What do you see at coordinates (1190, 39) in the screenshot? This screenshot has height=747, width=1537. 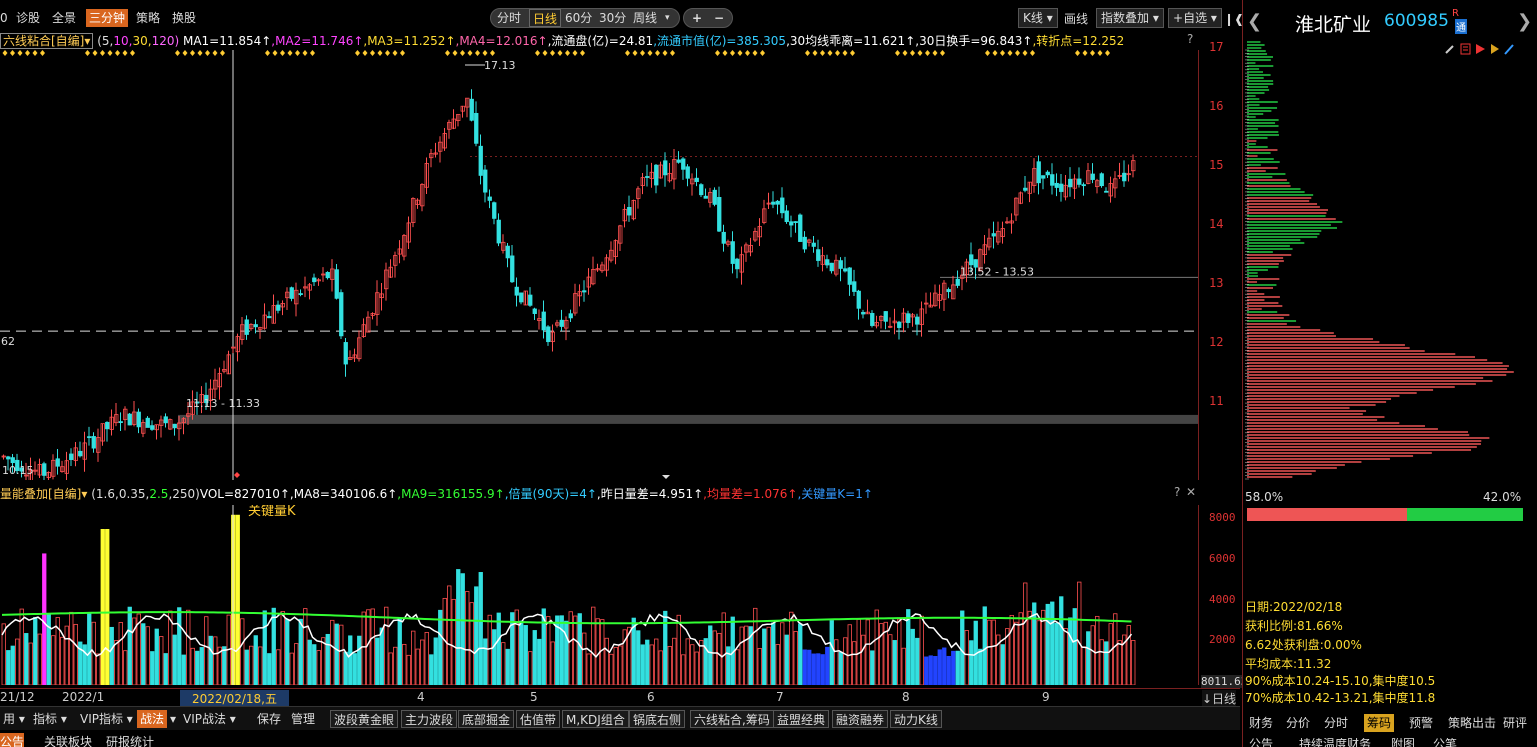 I see `indicator-help-icon: ?` at bounding box center [1190, 39].